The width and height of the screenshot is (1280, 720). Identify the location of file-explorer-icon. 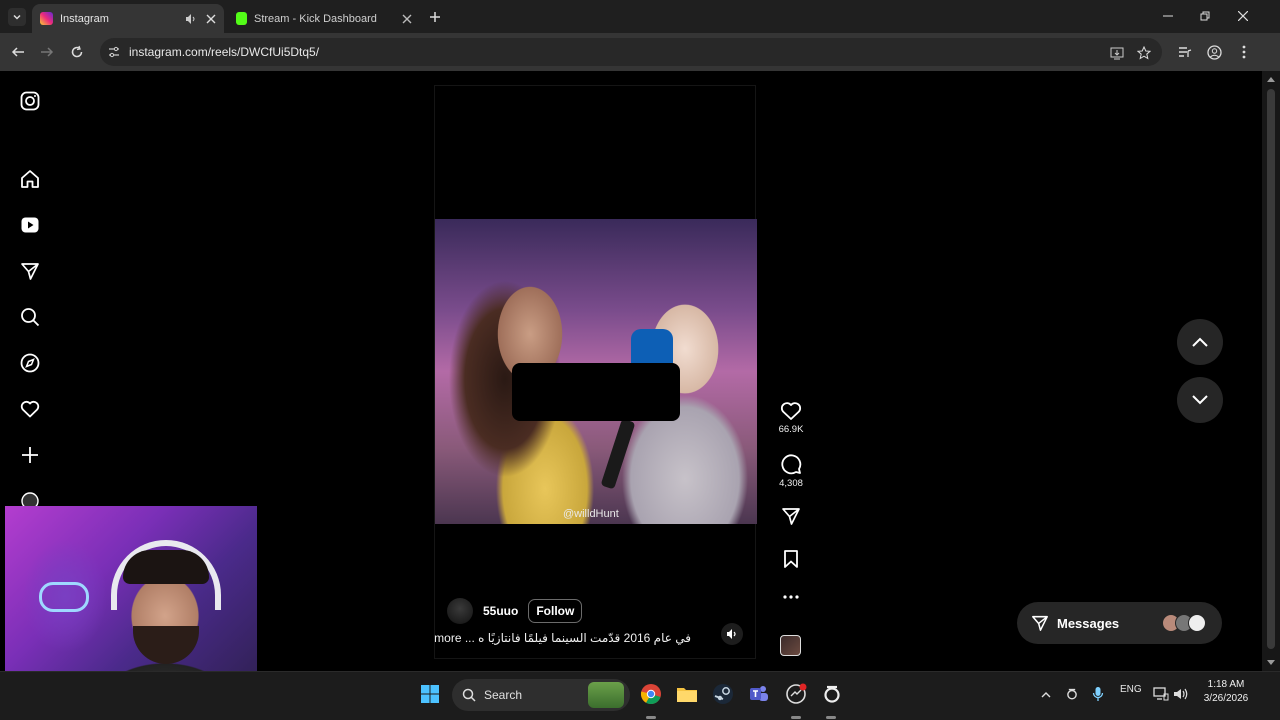
(687, 694).